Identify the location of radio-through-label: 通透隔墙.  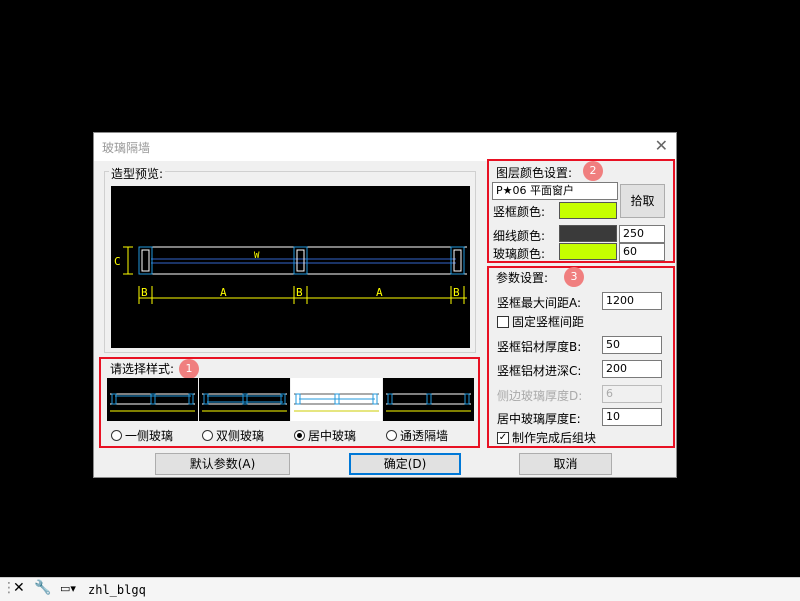
(424, 436).